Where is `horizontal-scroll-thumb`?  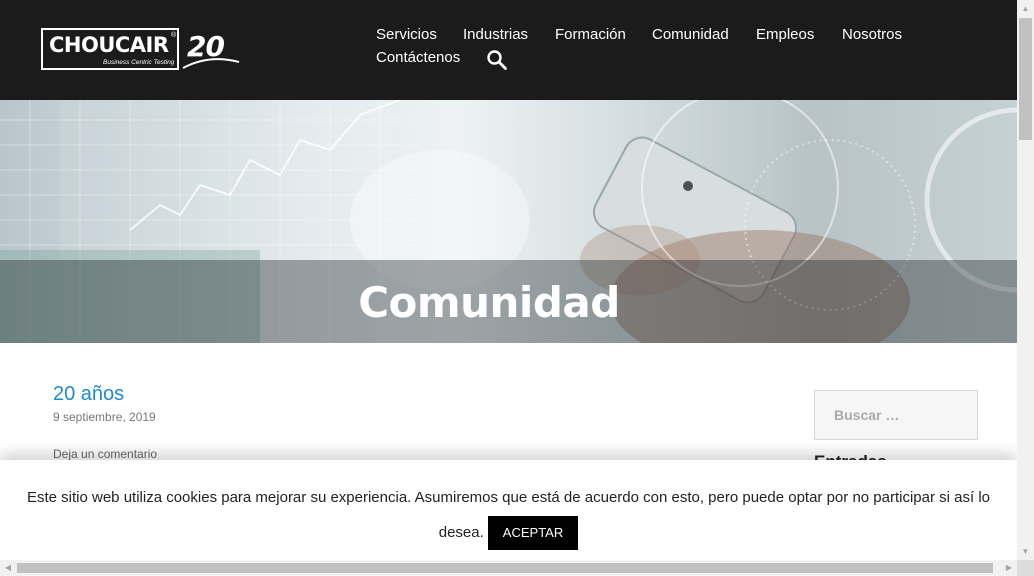 horizontal-scroll-thumb is located at coordinates (505, 568).